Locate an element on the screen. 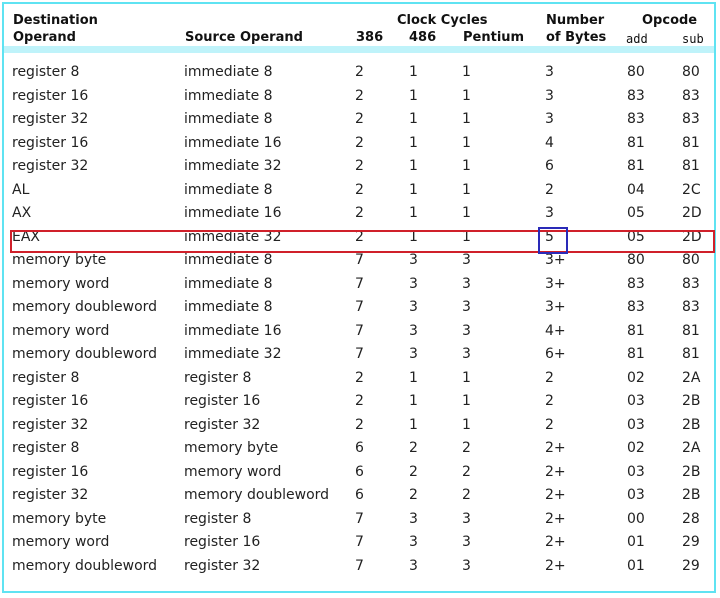  sub-opcode-header: sub is located at coordinates (693, 39).